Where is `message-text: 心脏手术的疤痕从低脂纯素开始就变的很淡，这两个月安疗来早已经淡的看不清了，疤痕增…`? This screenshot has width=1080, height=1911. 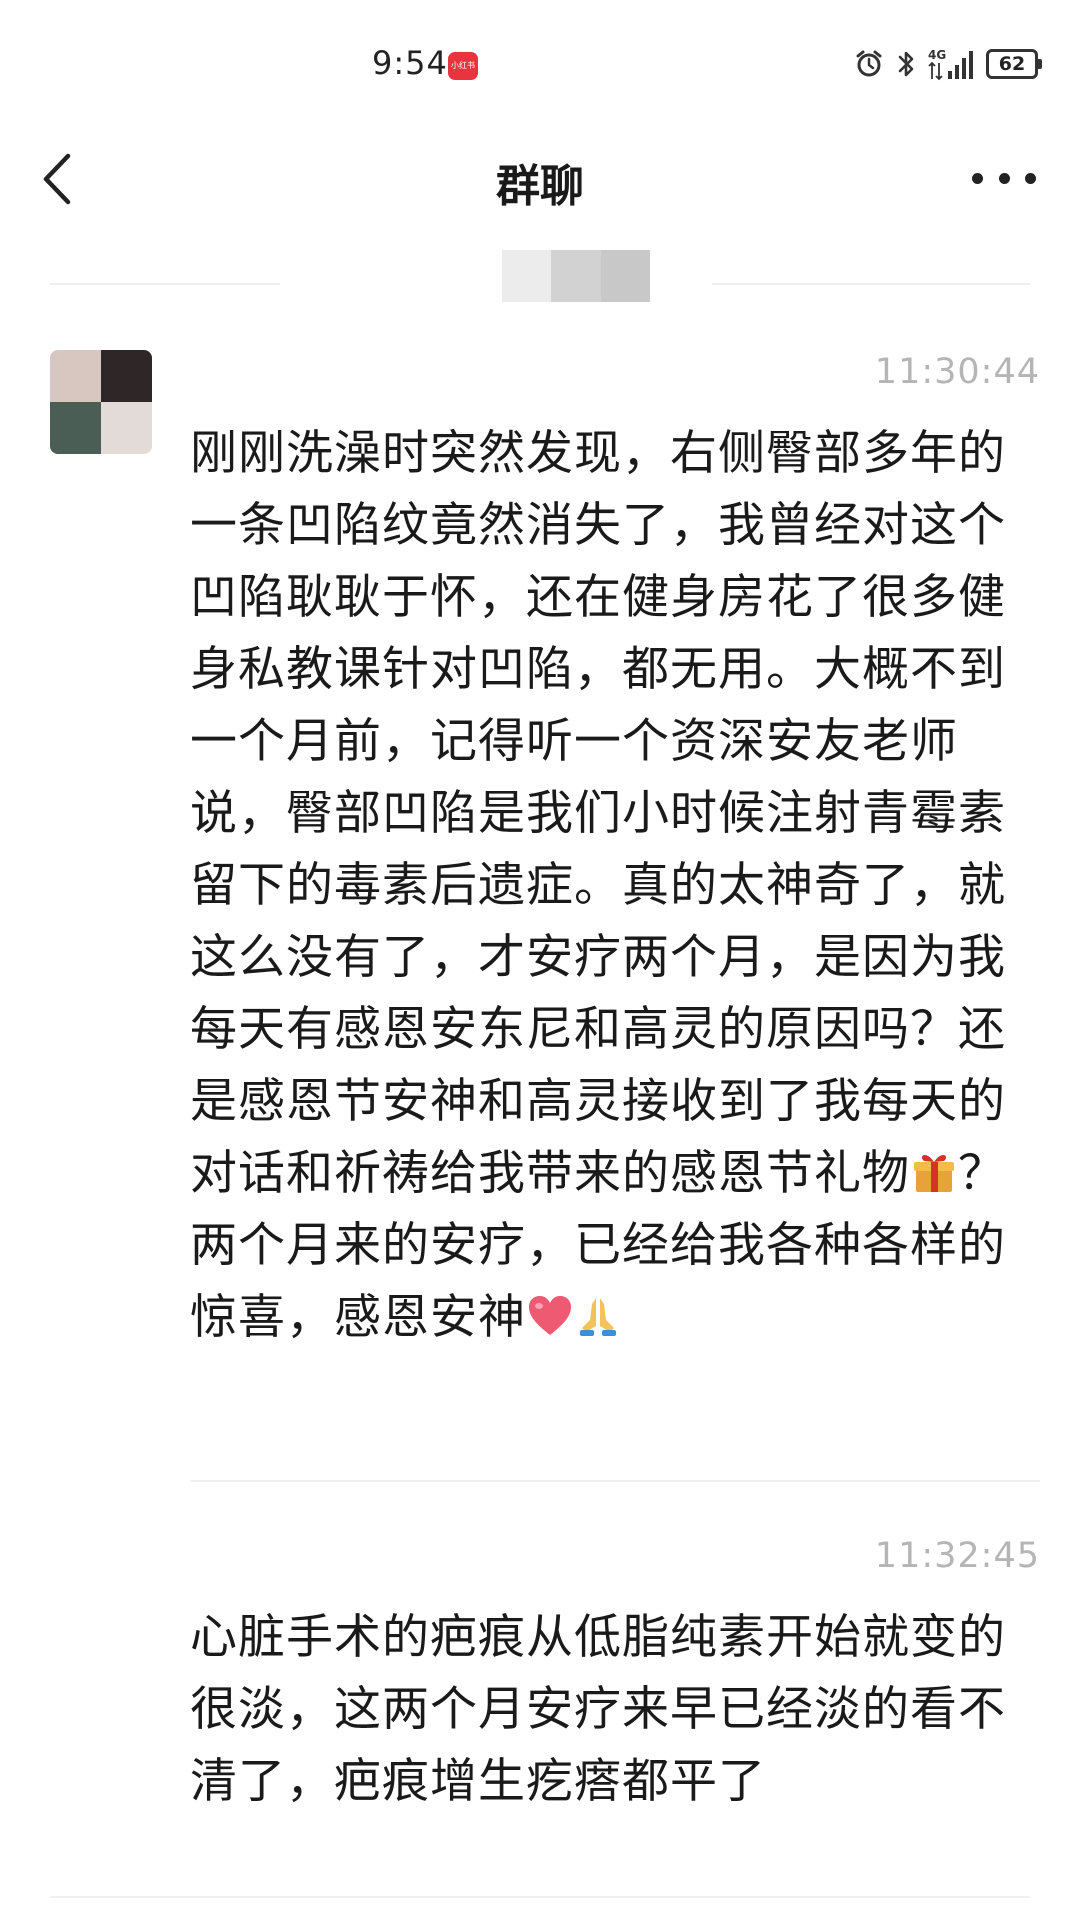 message-text: 心脏手术的疤痕从低脂纯素开始就变的很淡，这两个月安疗来早已经淡的看不清了，疤痕增… is located at coordinates (598, 1709).